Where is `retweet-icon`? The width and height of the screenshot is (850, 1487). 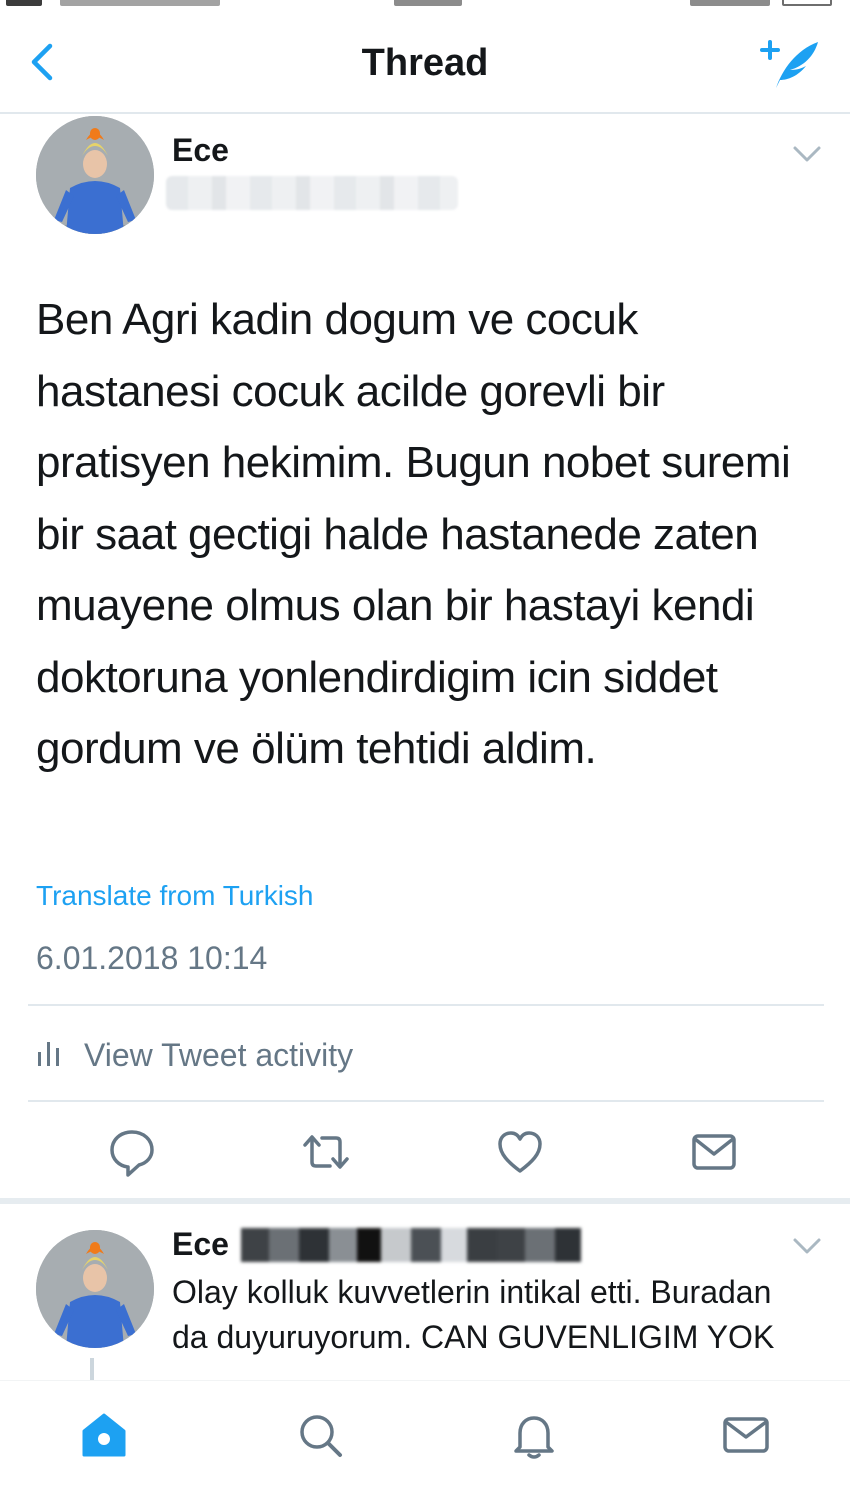
retweet-icon is located at coordinates (326, 1152).